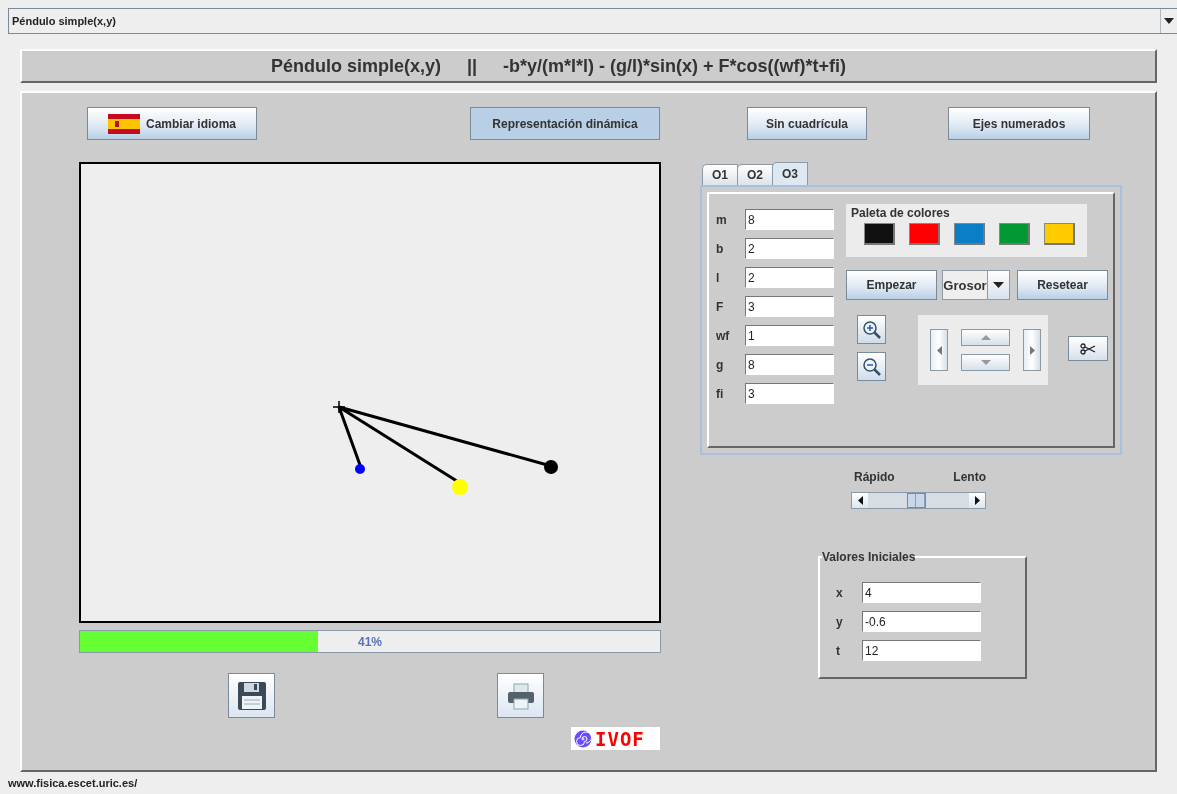 Image resolution: width=1177 pixels, height=794 pixels. Describe the element at coordinates (874, 478) in the screenshot. I see `fast-label: Rápido` at that location.